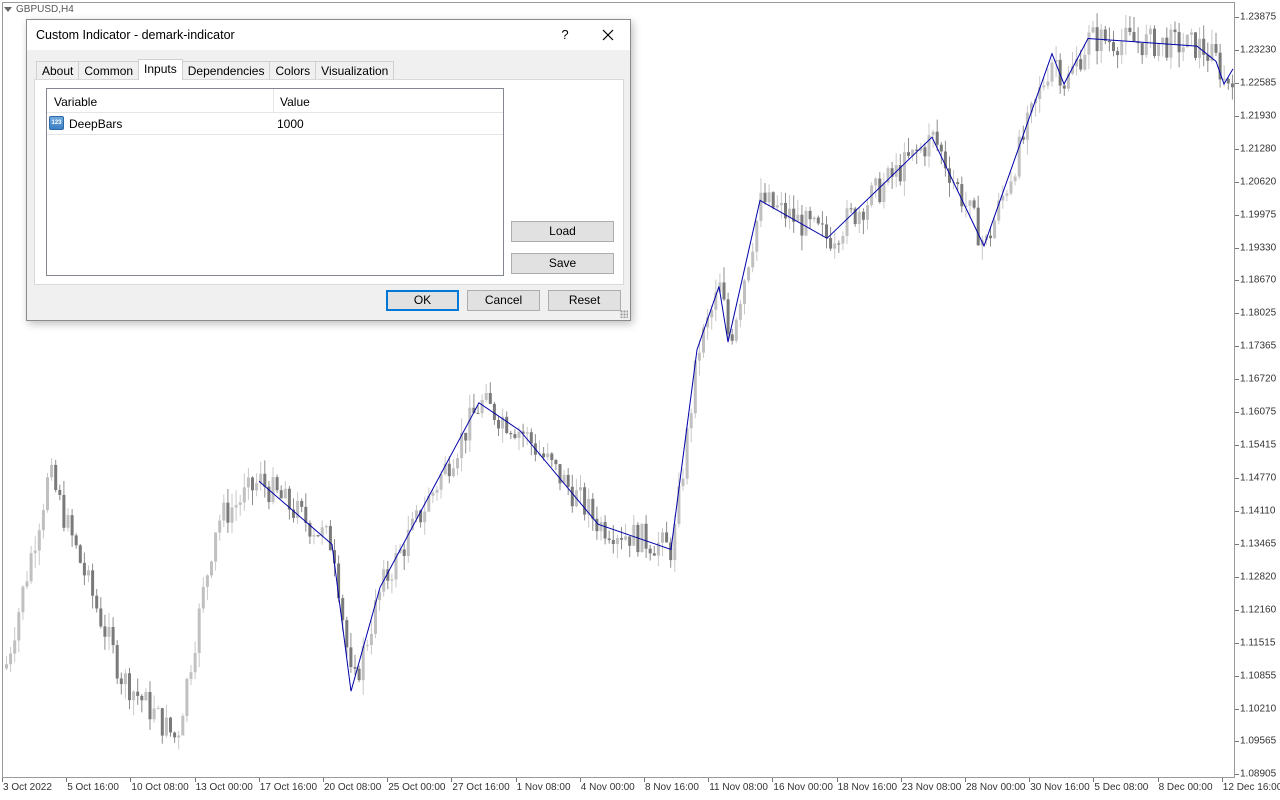 The image size is (1280, 800). Describe the element at coordinates (75, 102) in the screenshot. I see `column-header-variable: Variable` at that location.